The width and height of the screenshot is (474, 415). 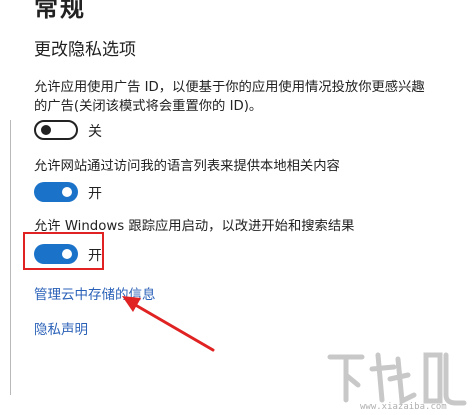 What do you see at coordinates (131, 304) in the screenshot?
I see `arrow-head` at bounding box center [131, 304].